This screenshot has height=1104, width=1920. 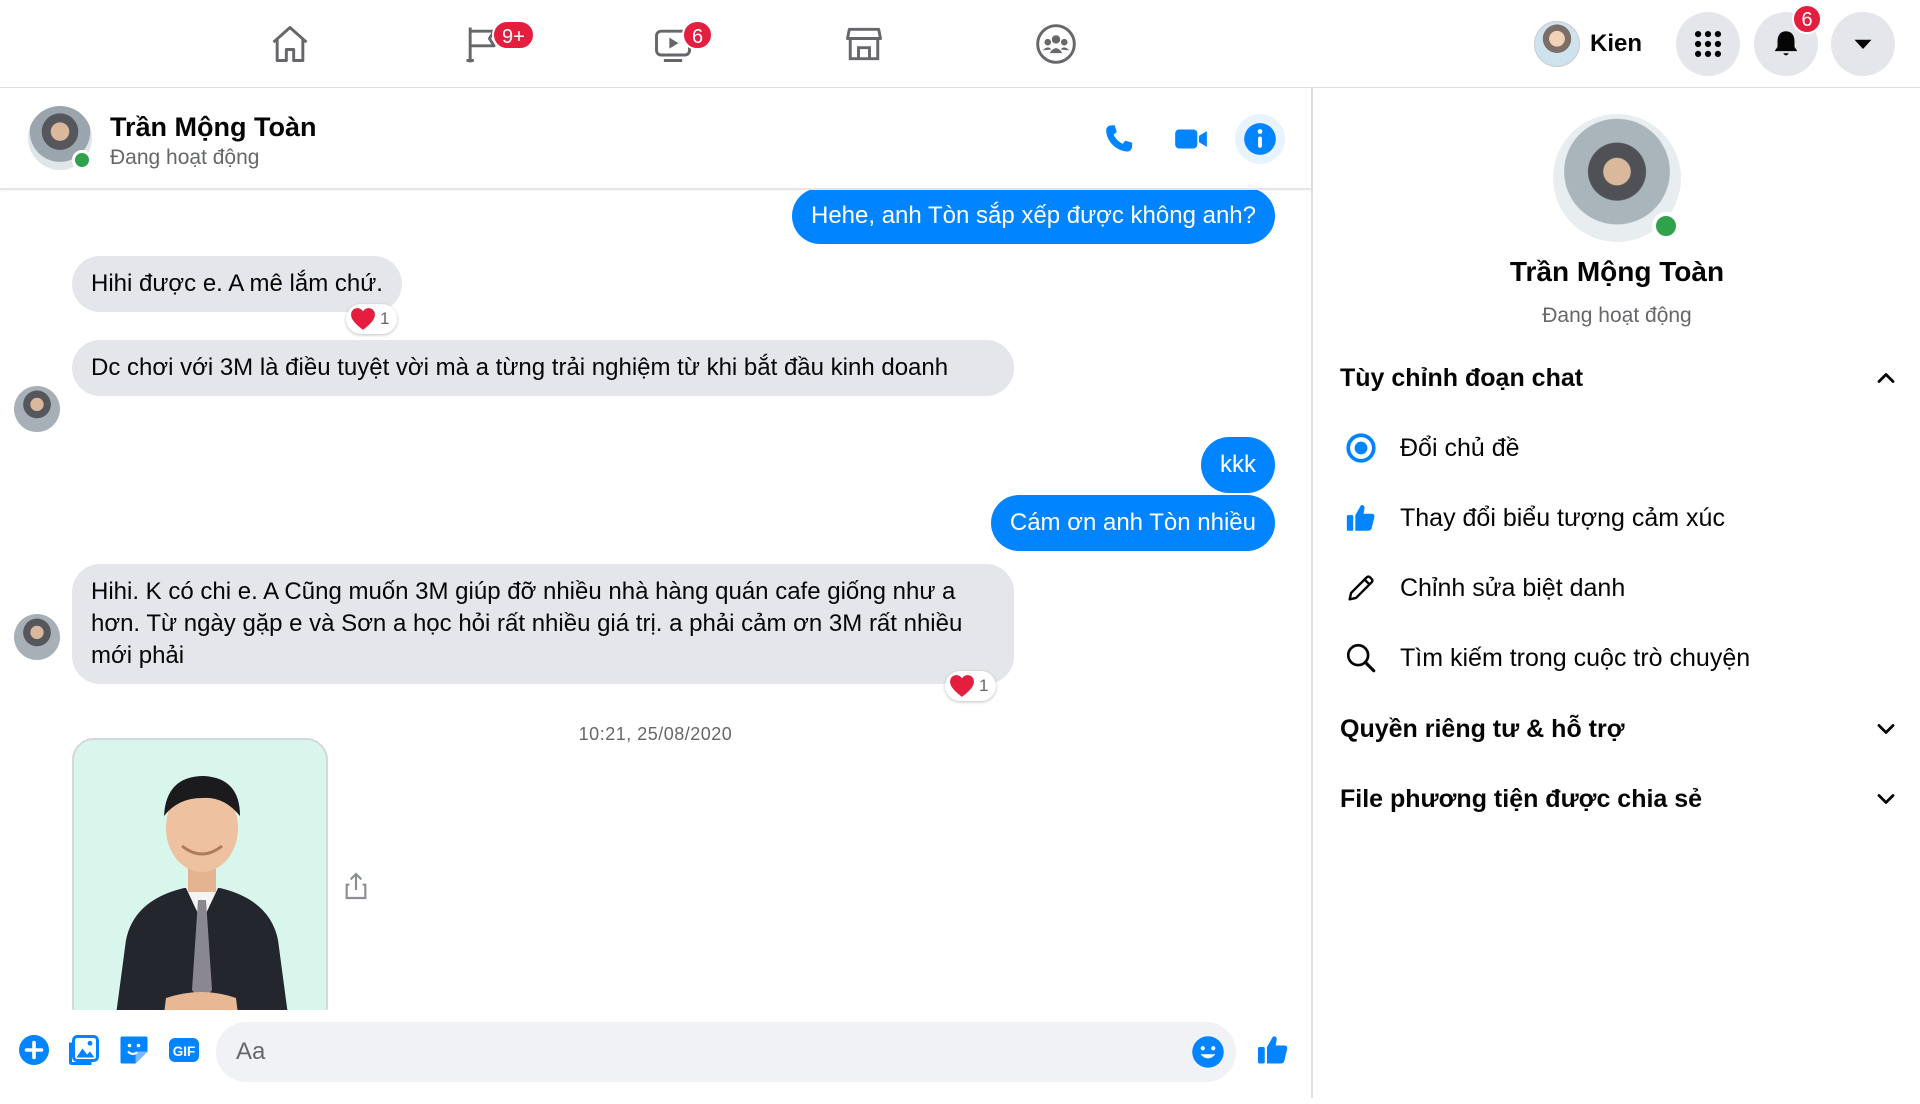 What do you see at coordinates (1807, 19) in the screenshot?
I see `notifications-badge: 6` at bounding box center [1807, 19].